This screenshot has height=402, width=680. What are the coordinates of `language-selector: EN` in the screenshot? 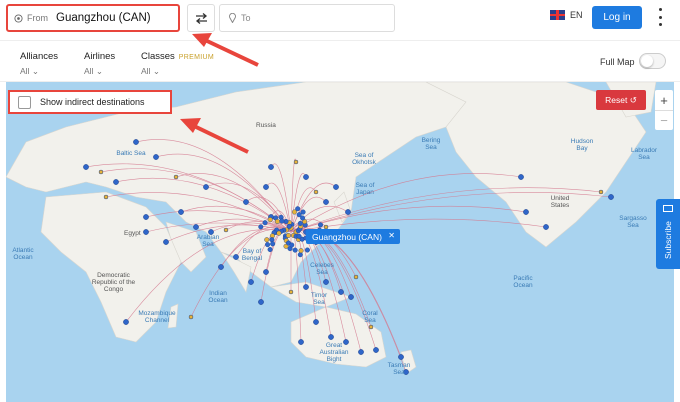 It's located at (566, 15).